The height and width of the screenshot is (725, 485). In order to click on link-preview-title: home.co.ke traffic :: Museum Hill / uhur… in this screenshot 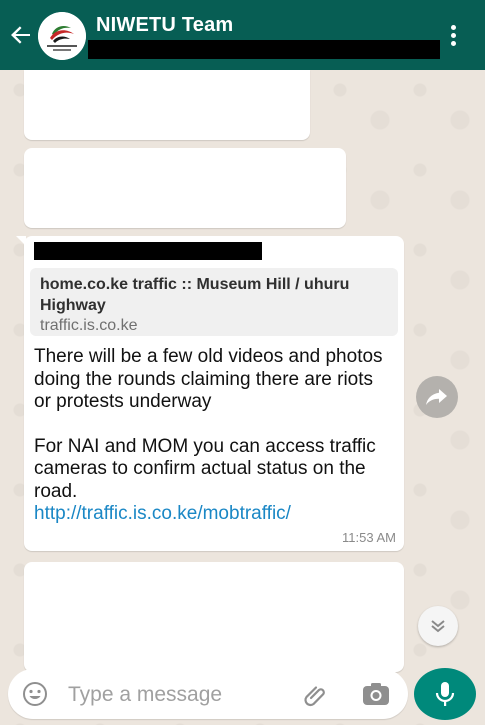, I will do `click(195, 295)`.